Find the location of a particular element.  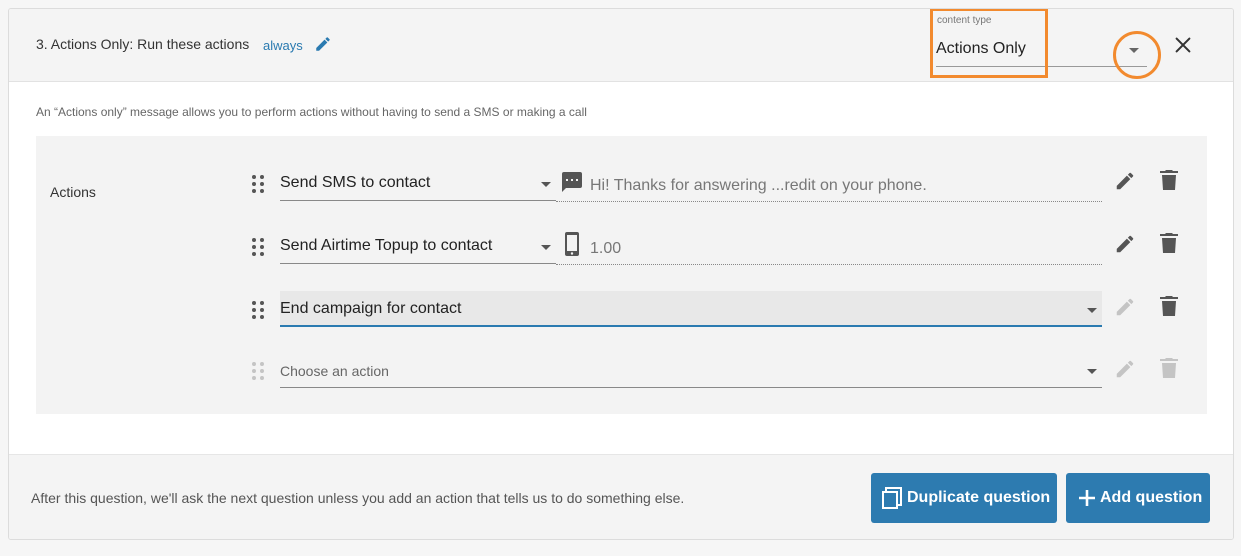

annotation-highlight-circle is located at coordinates (1137, 55).